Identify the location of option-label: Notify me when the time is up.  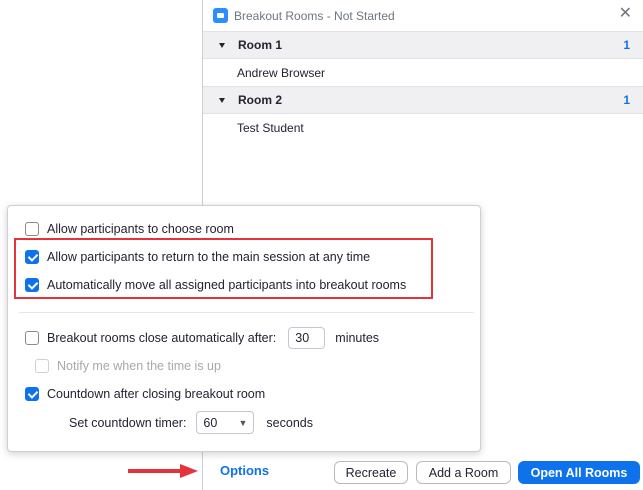
(139, 366).